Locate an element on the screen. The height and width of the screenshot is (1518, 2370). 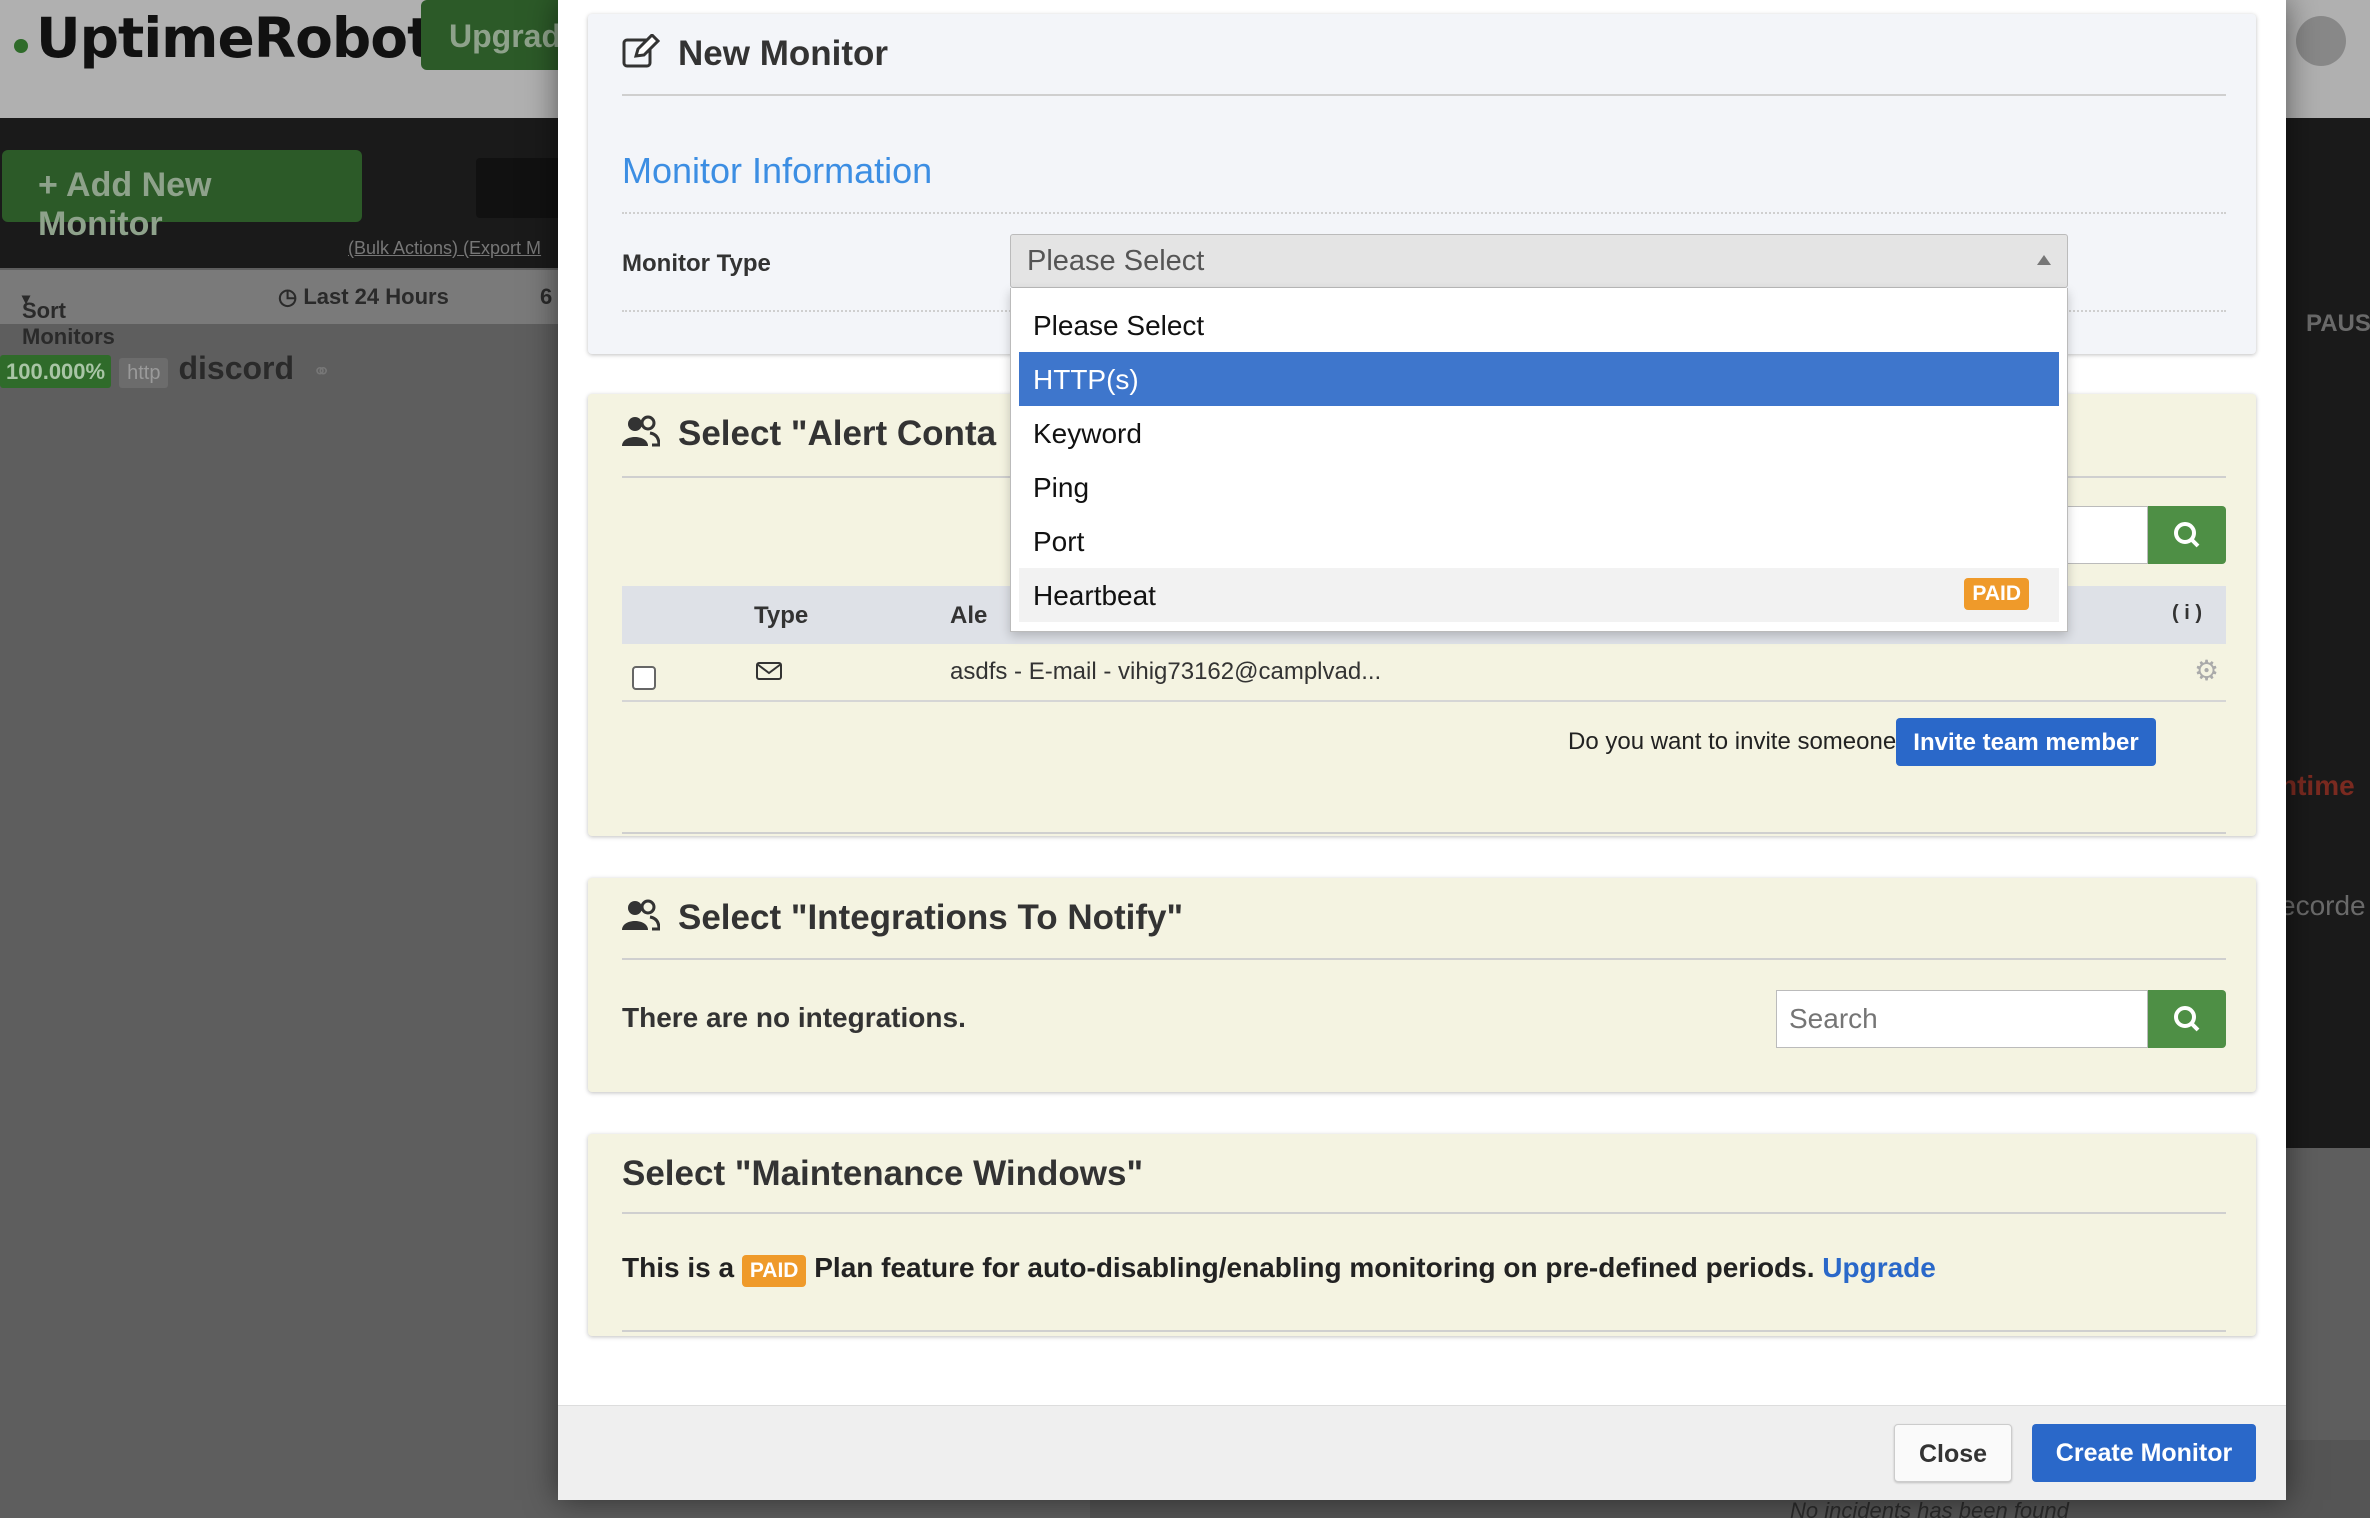
clock-icon: ◷ is located at coordinates (288, 296).